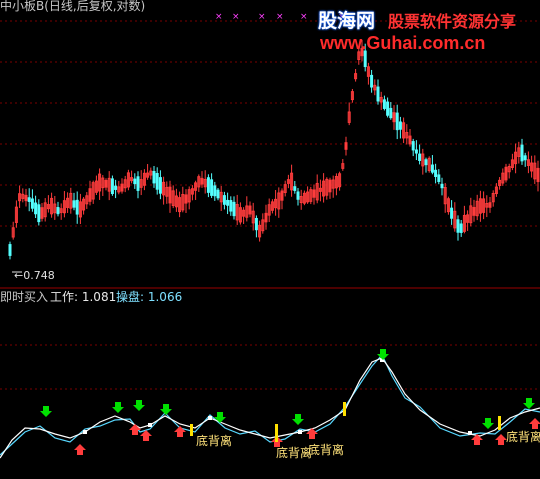 The height and width of the screenshot is (479, 540). What do you see at coordinates (34, 275) in the screenshot?
I see `low-price-label: ←0.748` at bounding box center [34, 275].